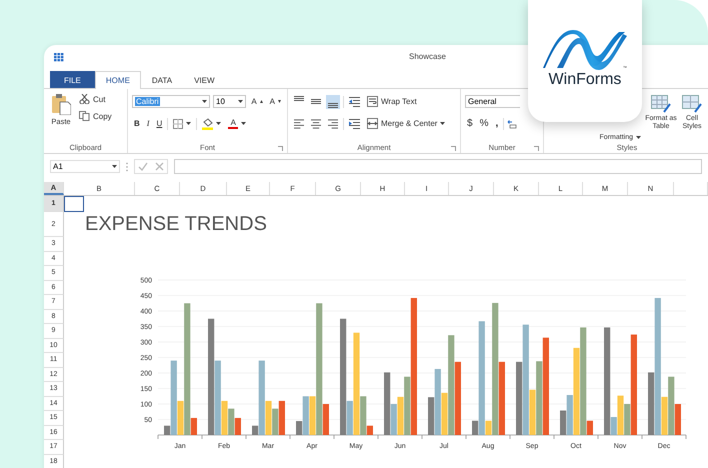 The width and height of the screenshot is (708, 468). Describe the element at coordinates (279, 101) in the screenshot. I see `down-caret-icon` at that location.